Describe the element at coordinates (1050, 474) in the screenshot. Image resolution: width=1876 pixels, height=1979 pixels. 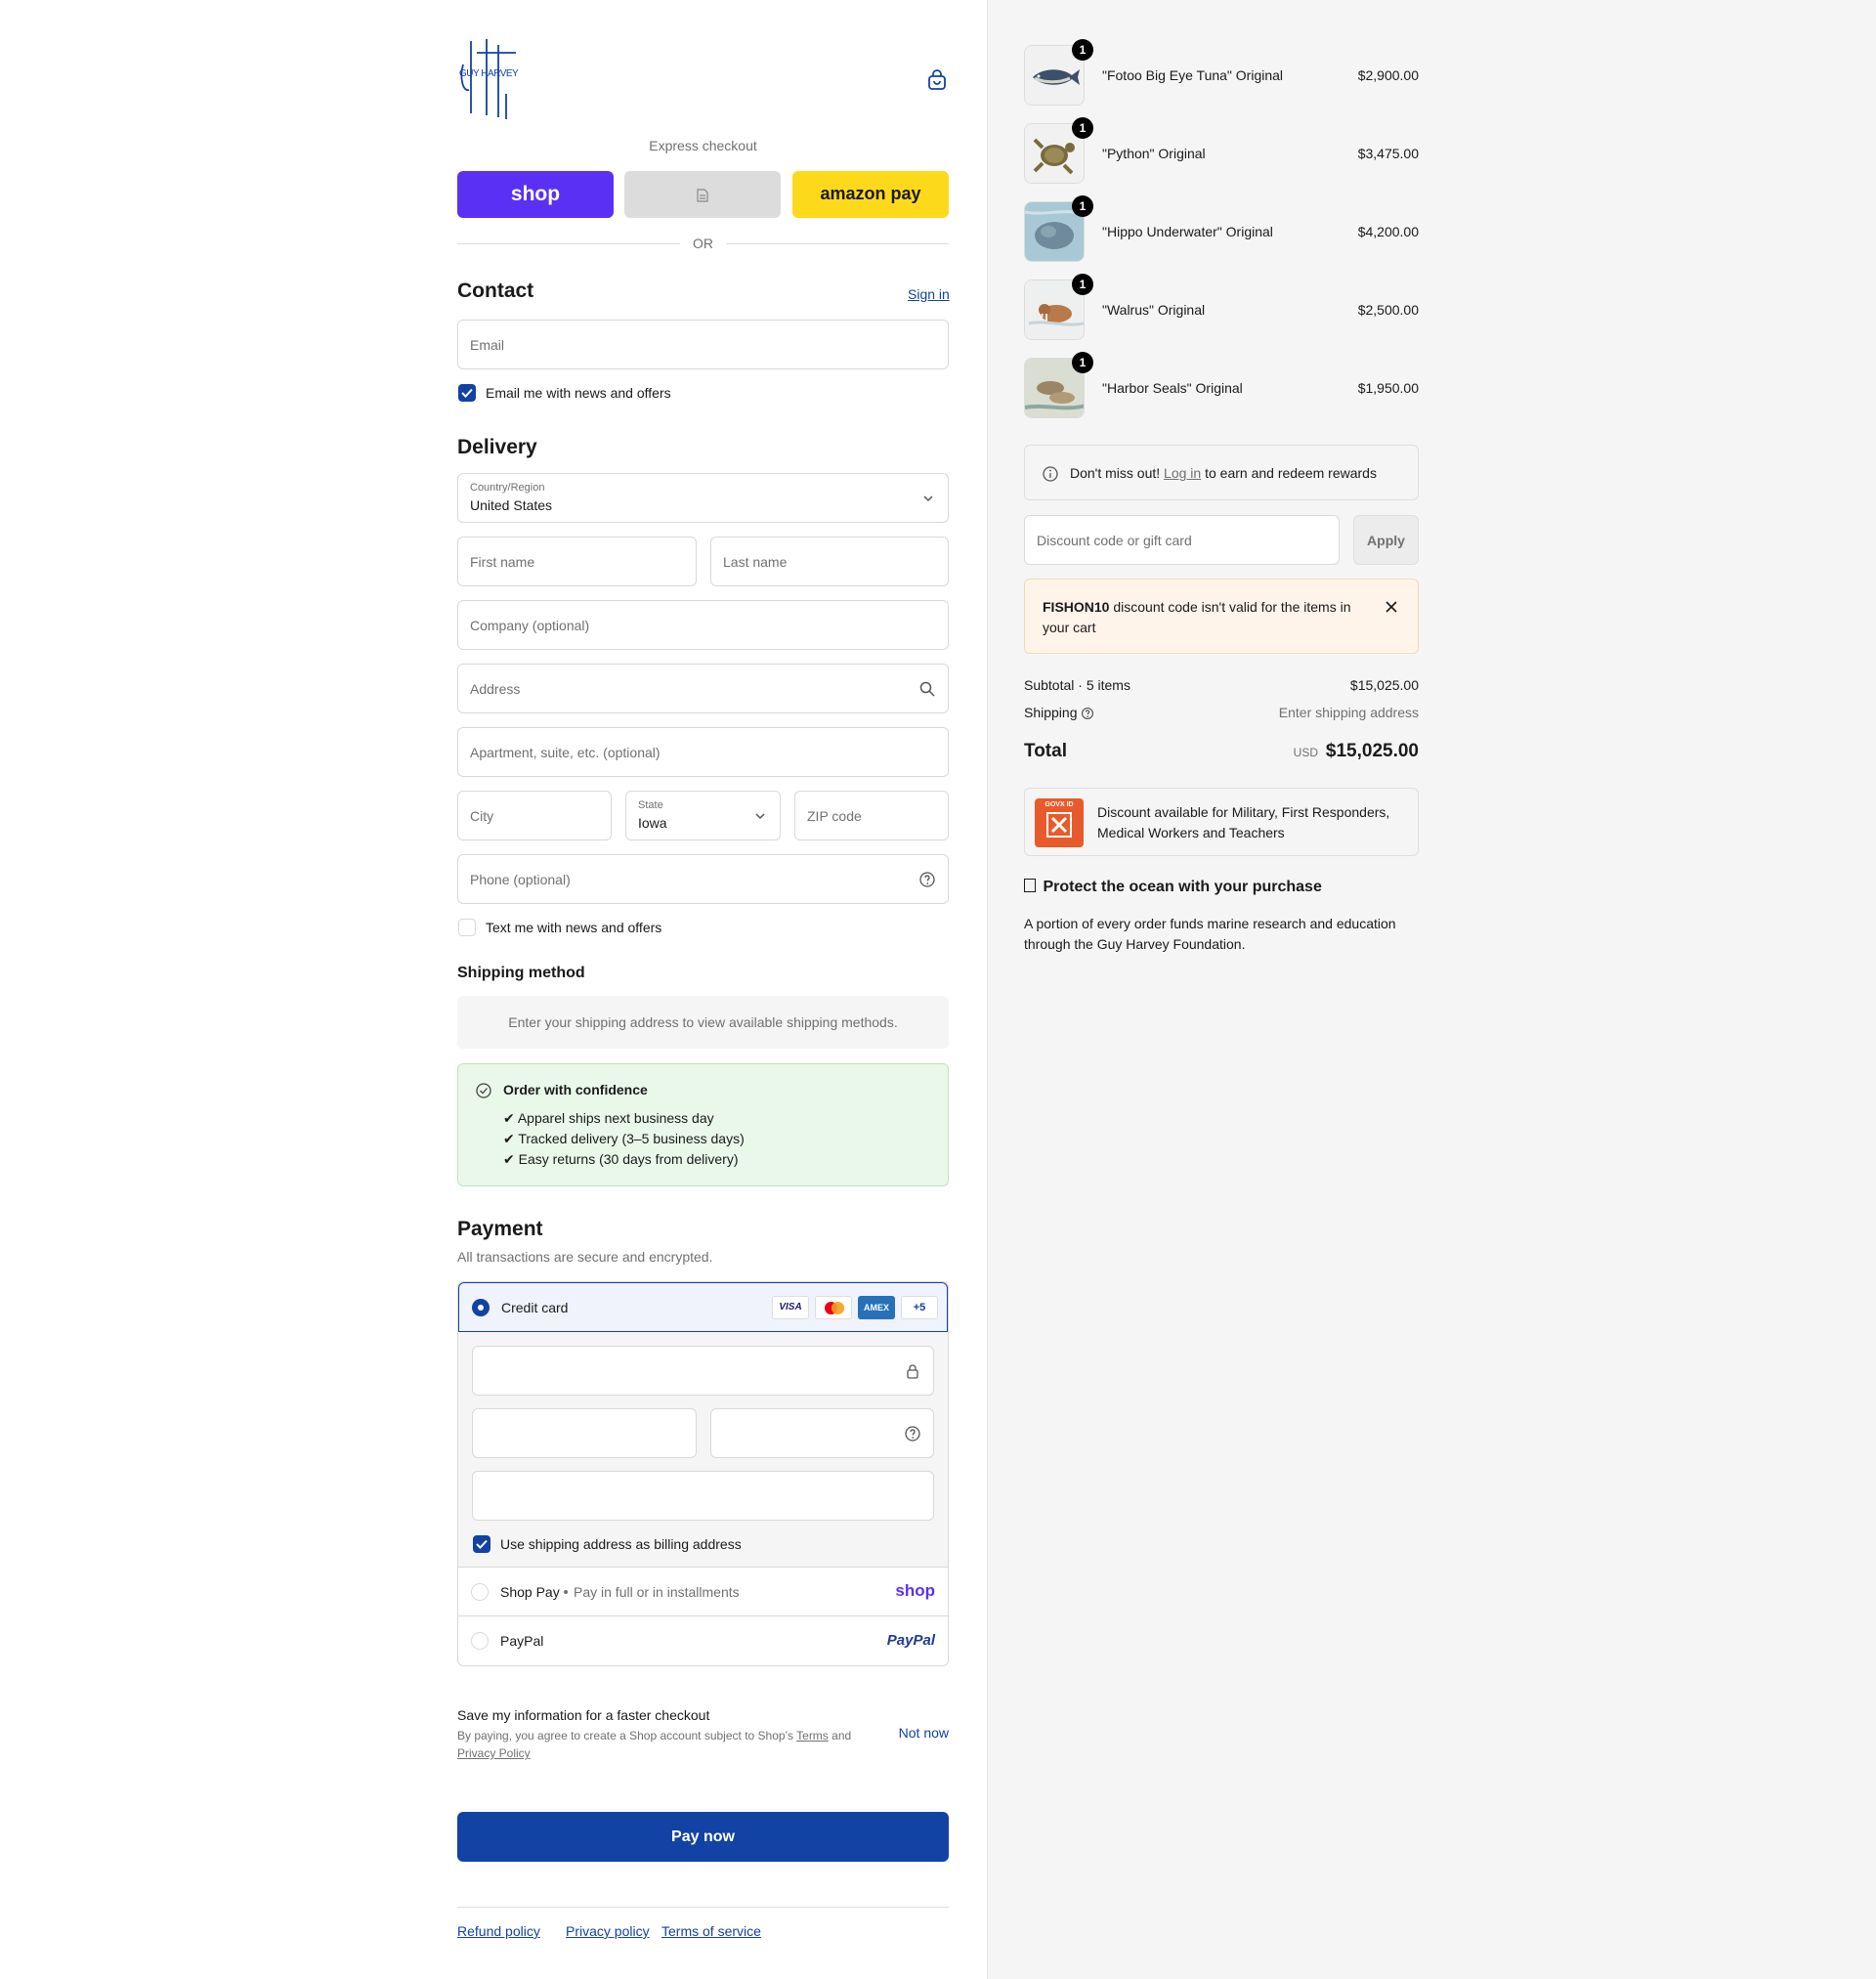
I see `info-icon` at that location.